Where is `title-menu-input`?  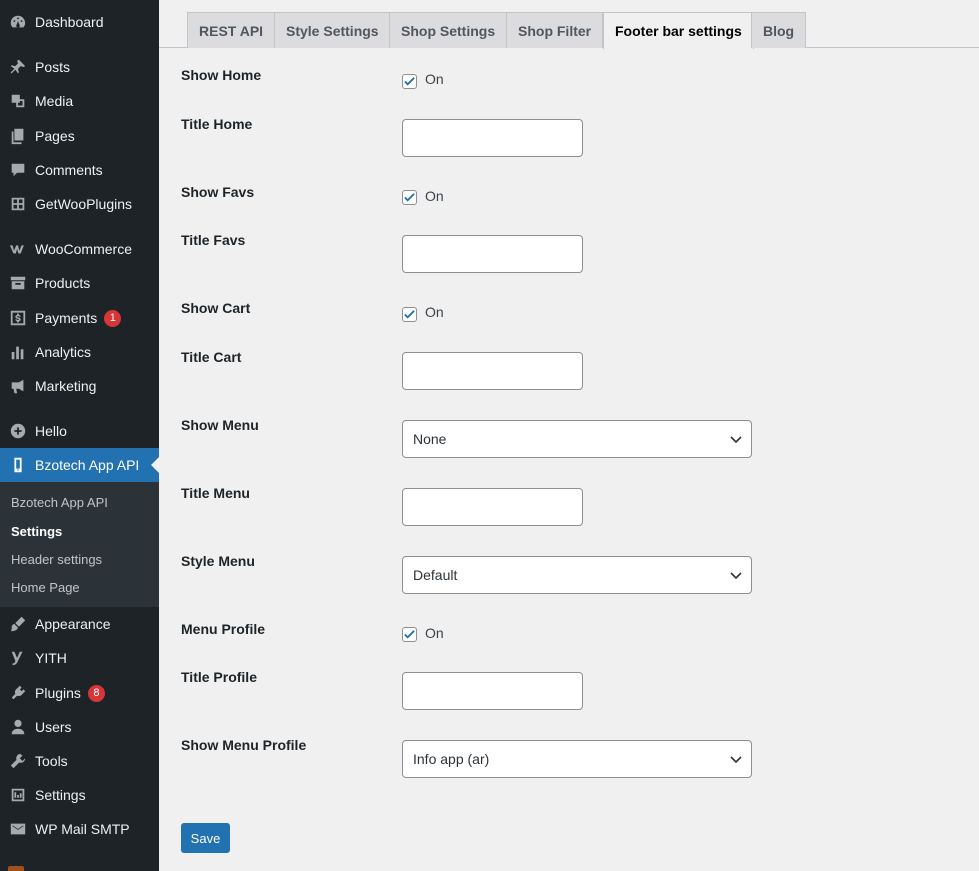 title-menu-input is located at coordinates (492, 507).